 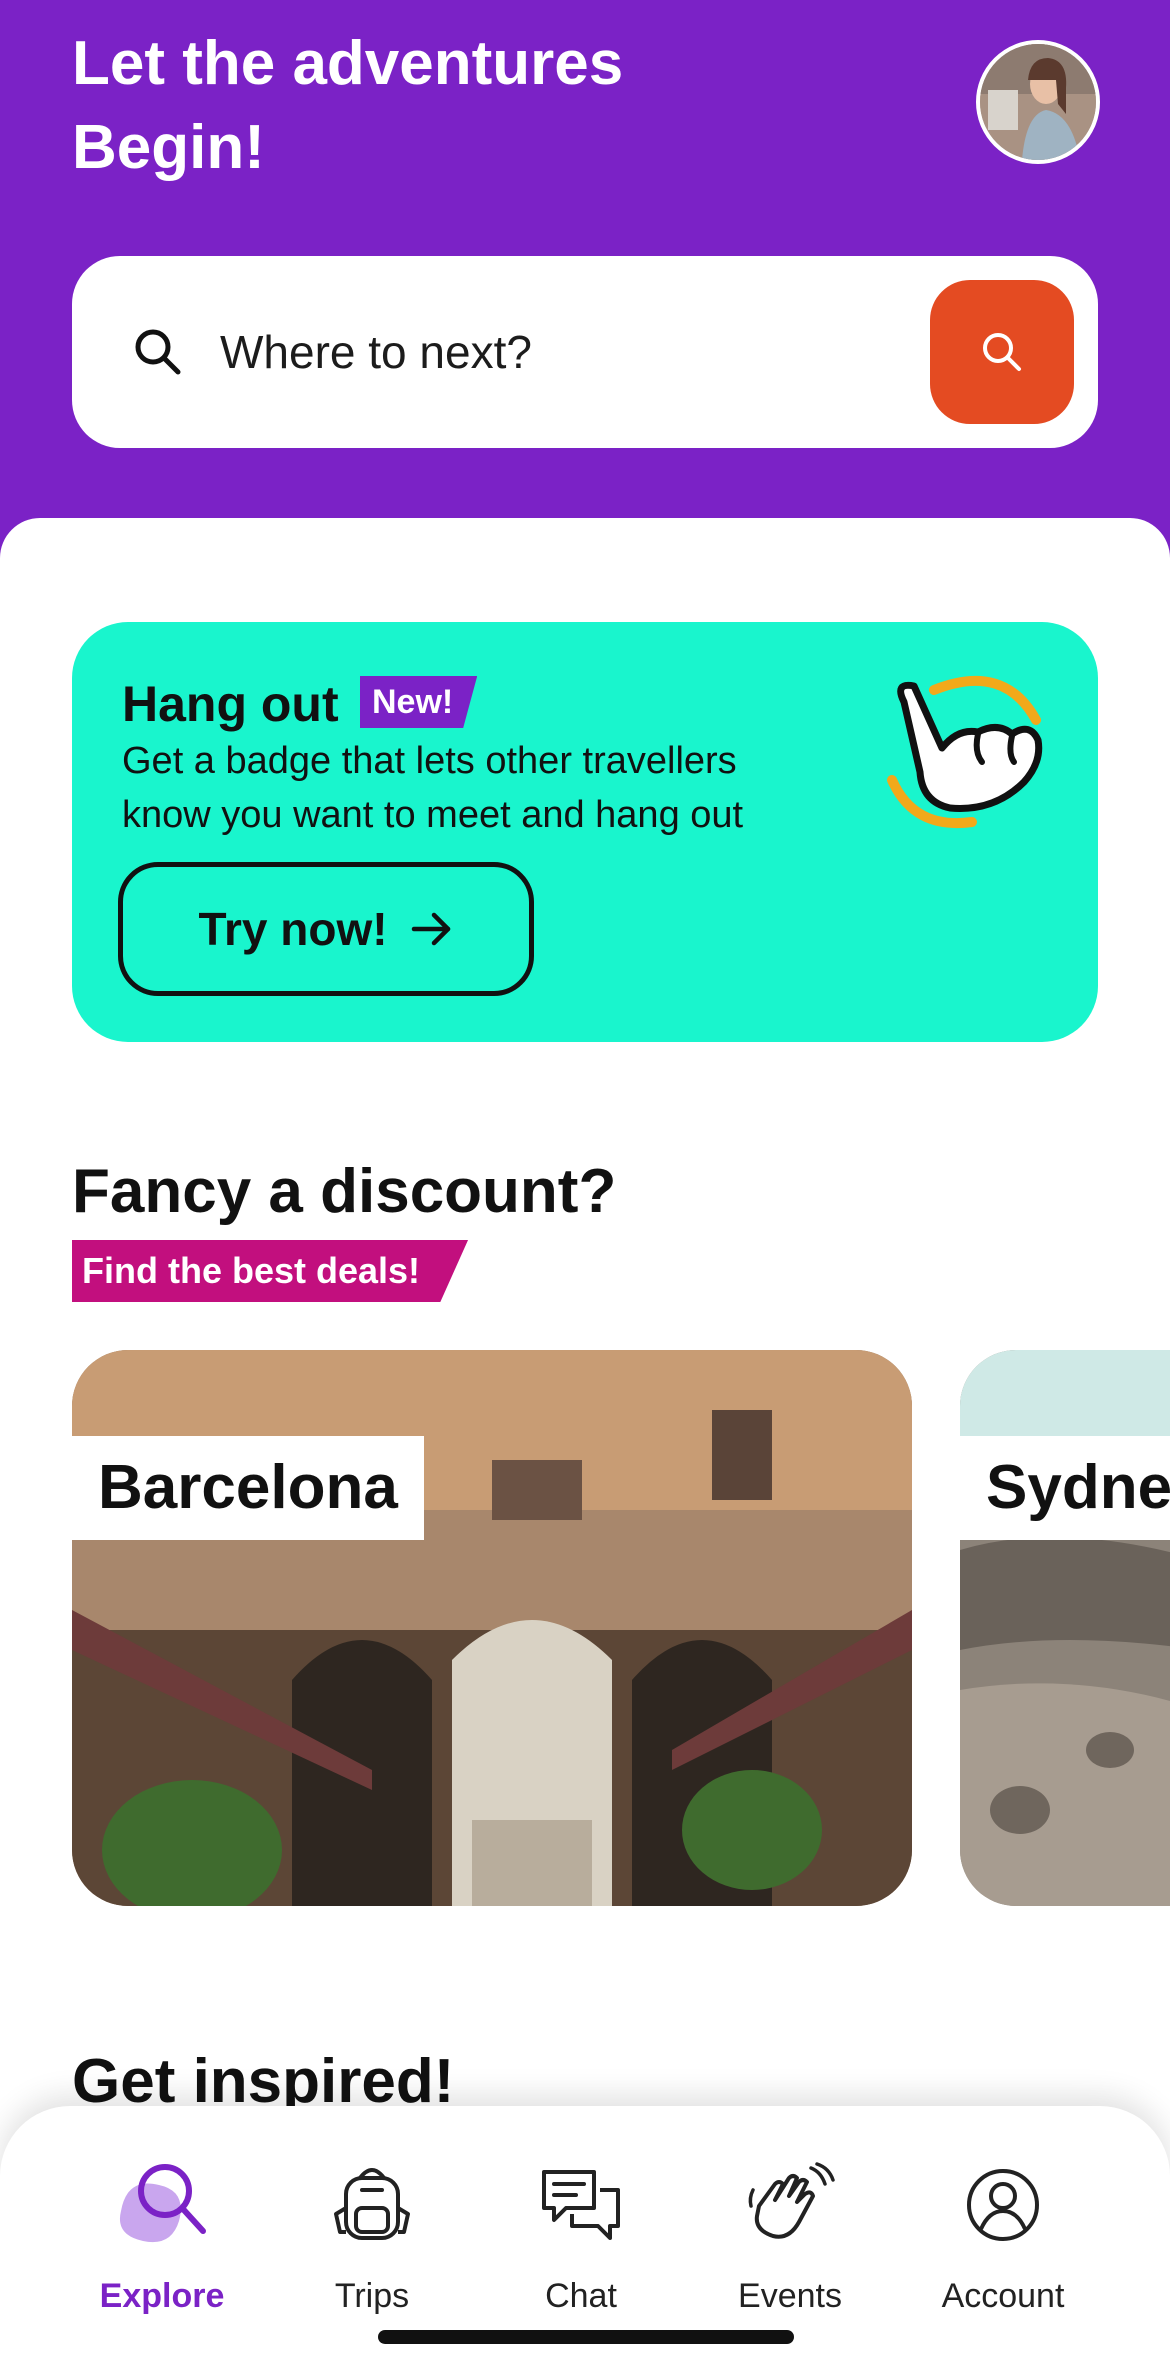 I want to click on try-now-button: Try now!, so click(x=326, y=929).